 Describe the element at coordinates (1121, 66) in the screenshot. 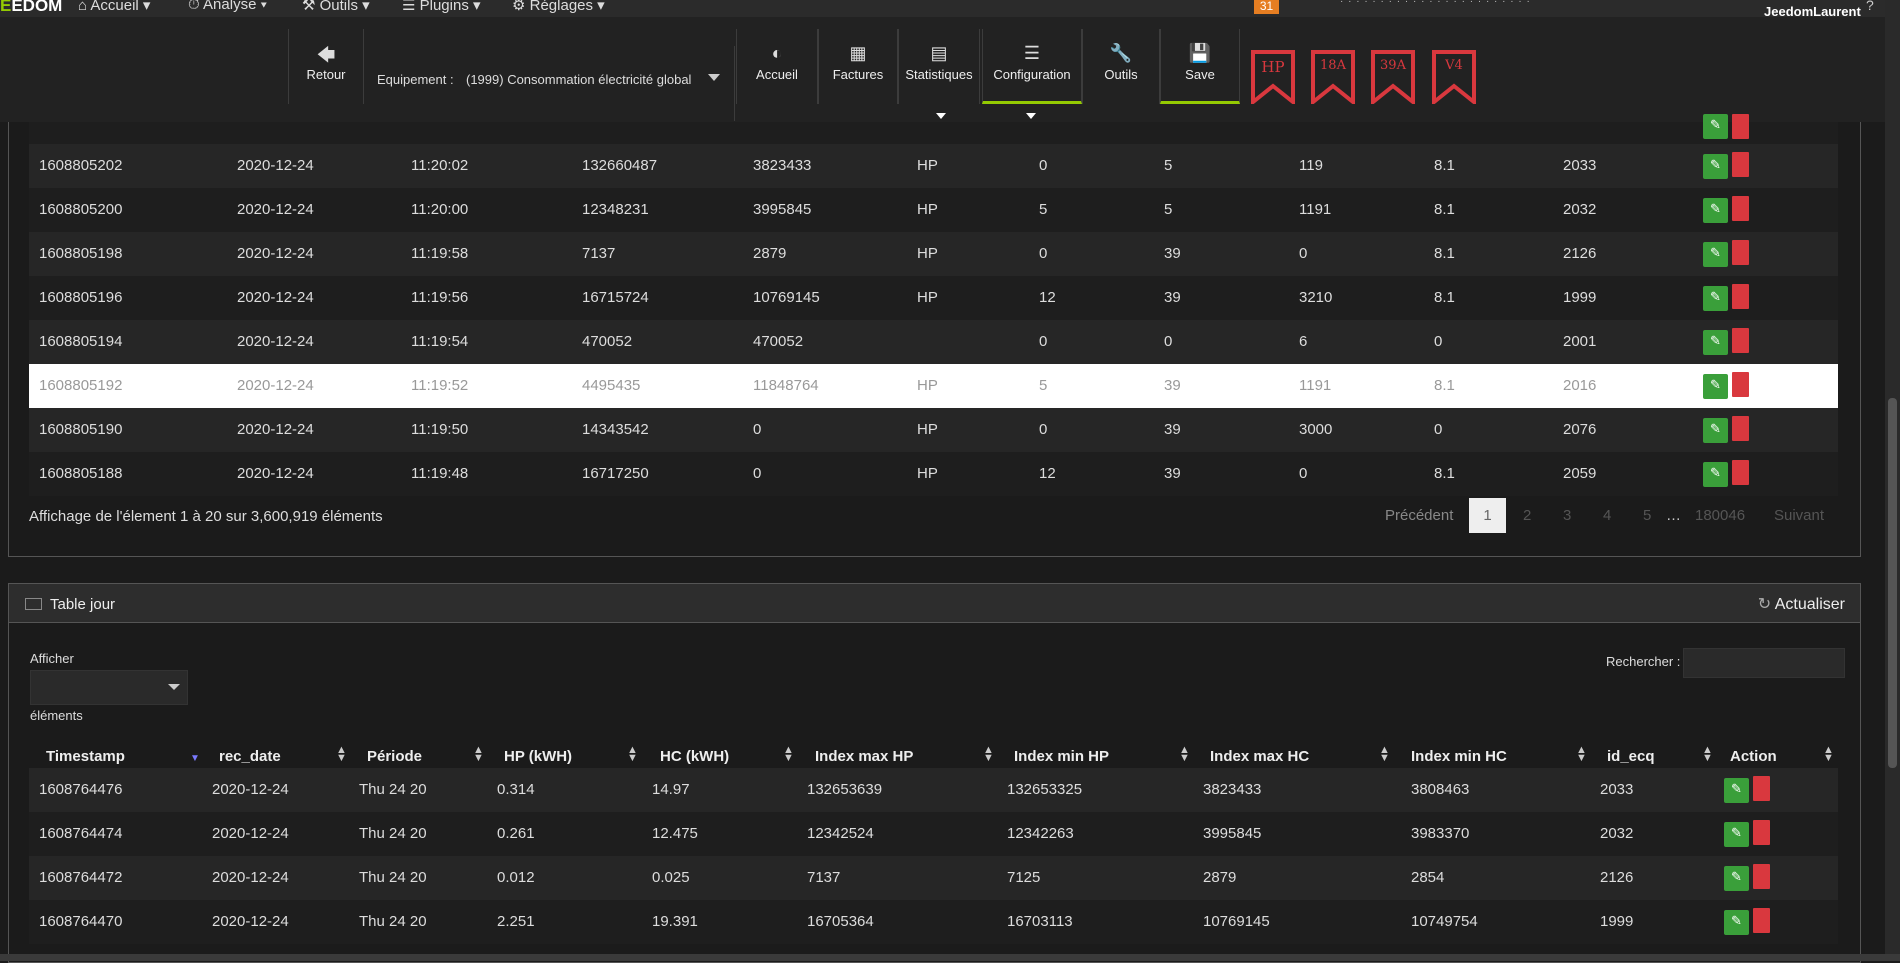

I see `tab-outils: 🔧 Outils` at that location.